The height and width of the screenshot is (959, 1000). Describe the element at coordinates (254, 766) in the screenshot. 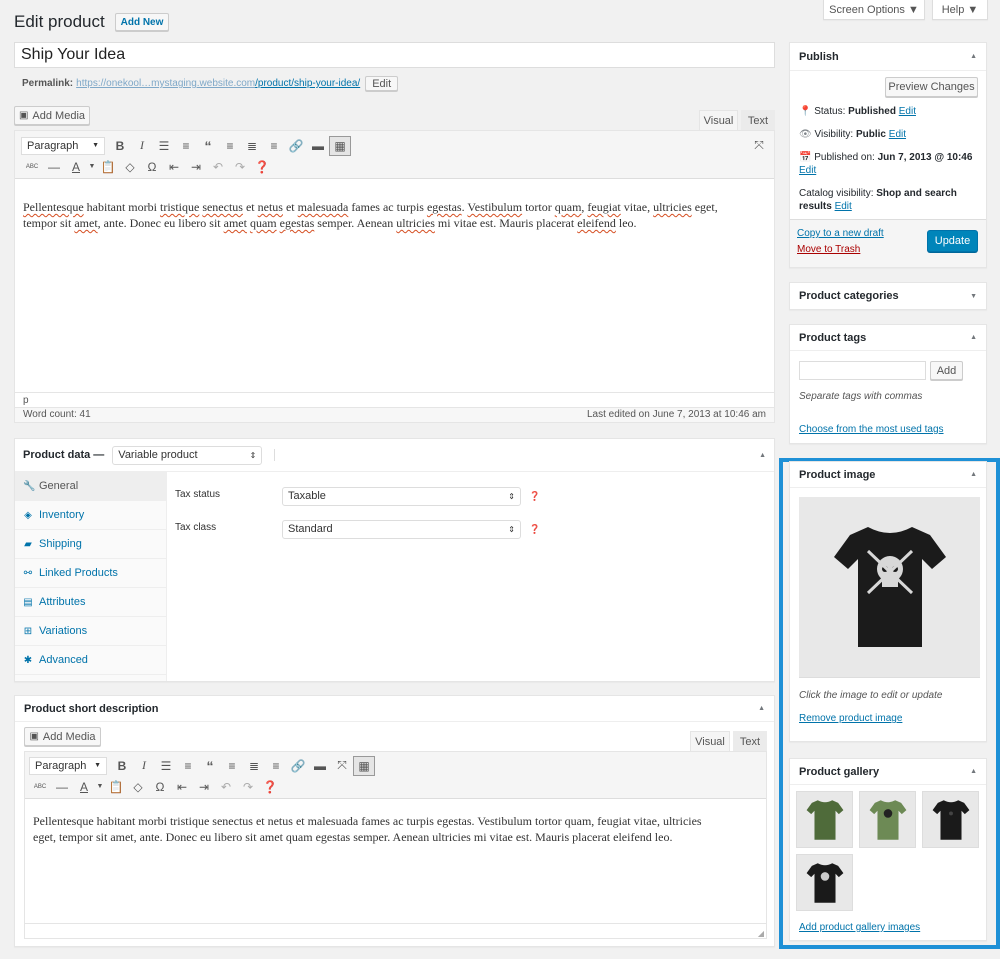

I see `align-center-icon: ≣` at that location.